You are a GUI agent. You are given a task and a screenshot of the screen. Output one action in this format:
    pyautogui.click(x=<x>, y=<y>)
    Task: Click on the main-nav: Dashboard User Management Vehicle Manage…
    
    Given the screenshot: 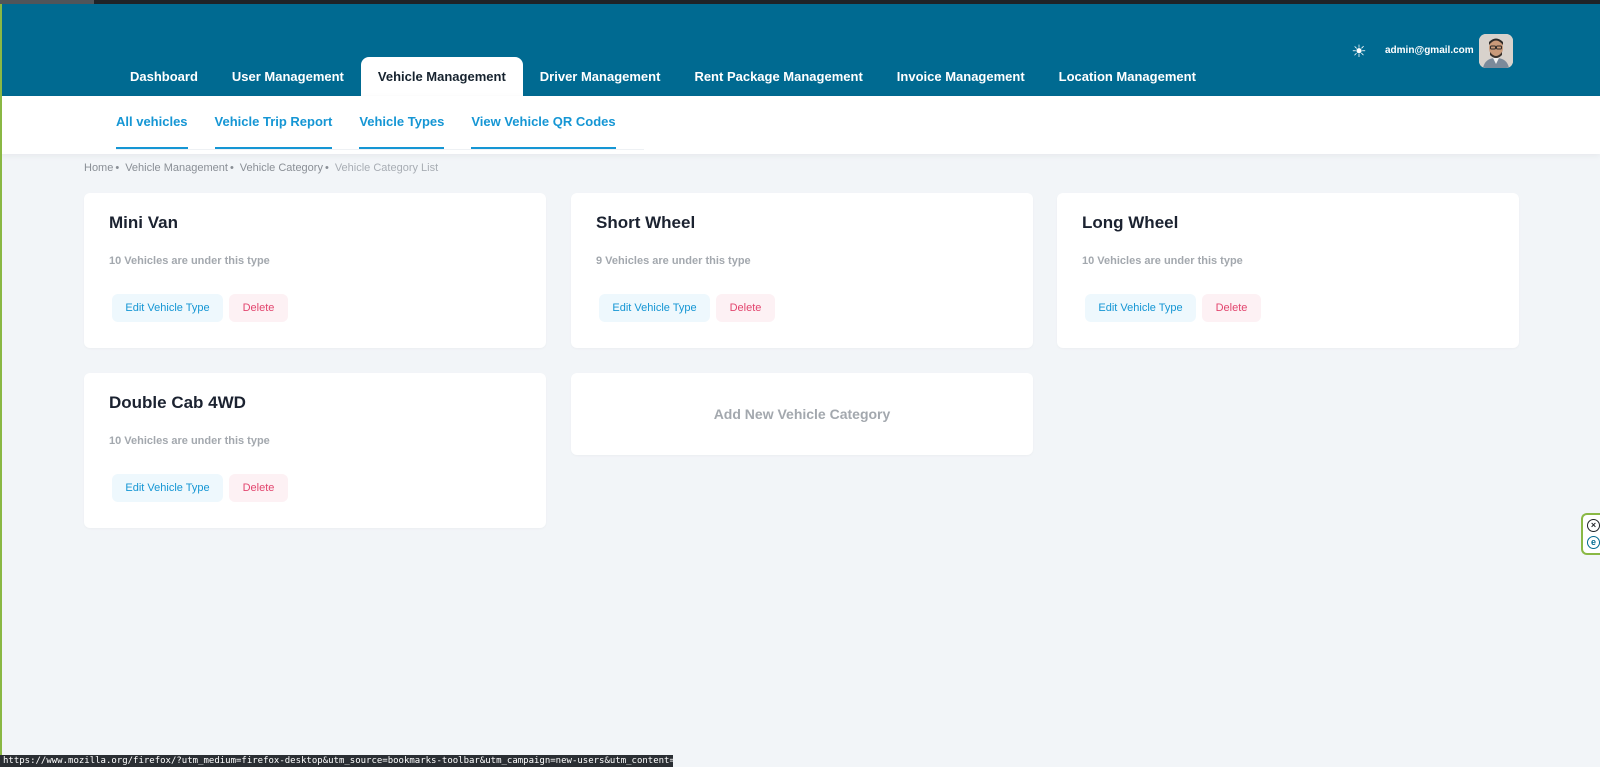 What is the action you would take?
    pyautogui.click(x=663, y=76)
    